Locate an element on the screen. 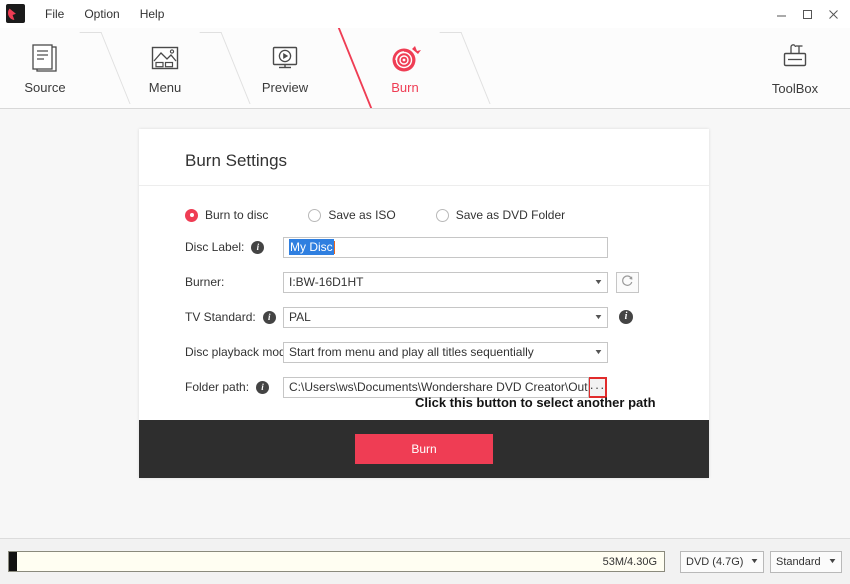  step-preview: Preview is located at coordinates (285, 68).